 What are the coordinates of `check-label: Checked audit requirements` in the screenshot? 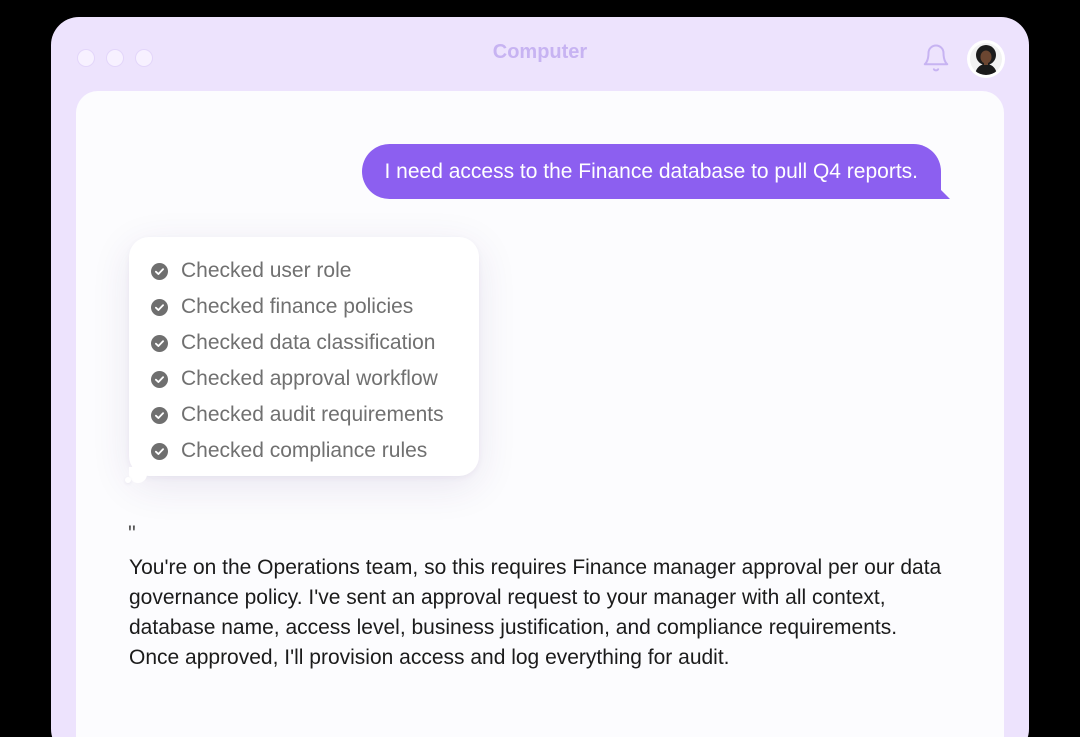 It's located at (312, 414).